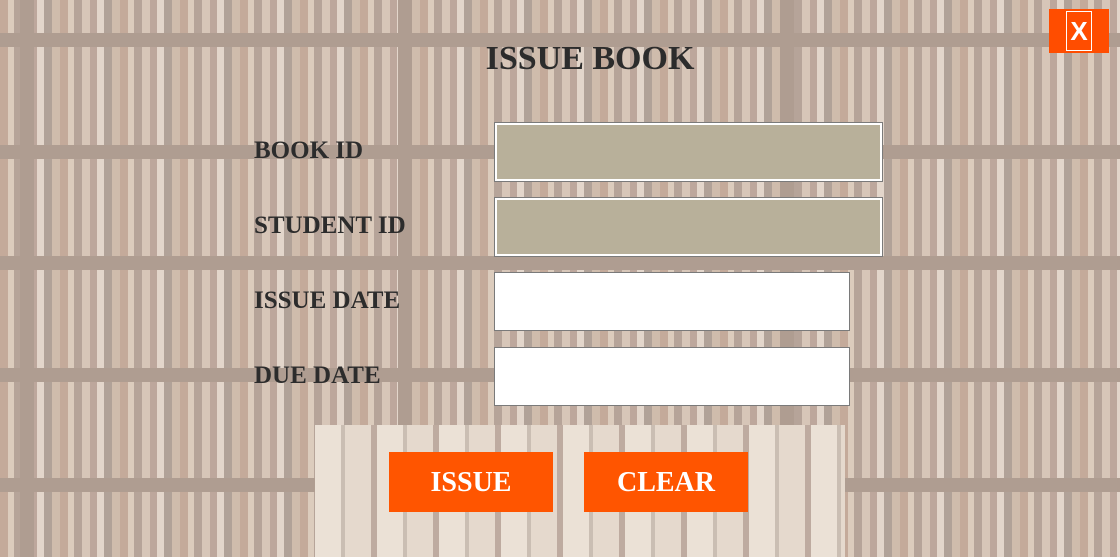 The image size is (1120, 557). Describe the element at coordinates (672, 301) in the screenshot. I see `issue-date-field` at that location.